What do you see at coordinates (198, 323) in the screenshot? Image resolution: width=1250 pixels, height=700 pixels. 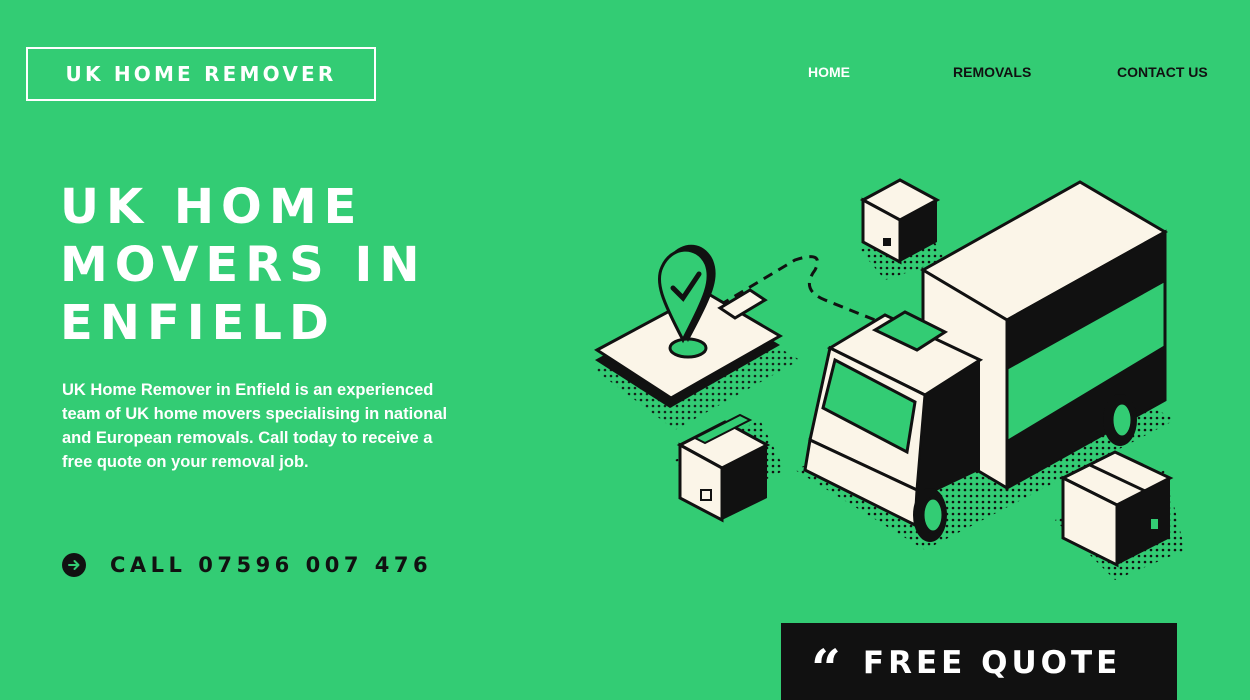 I see `hero-title-line: ENFIELD` at bounding box center [198, 323].